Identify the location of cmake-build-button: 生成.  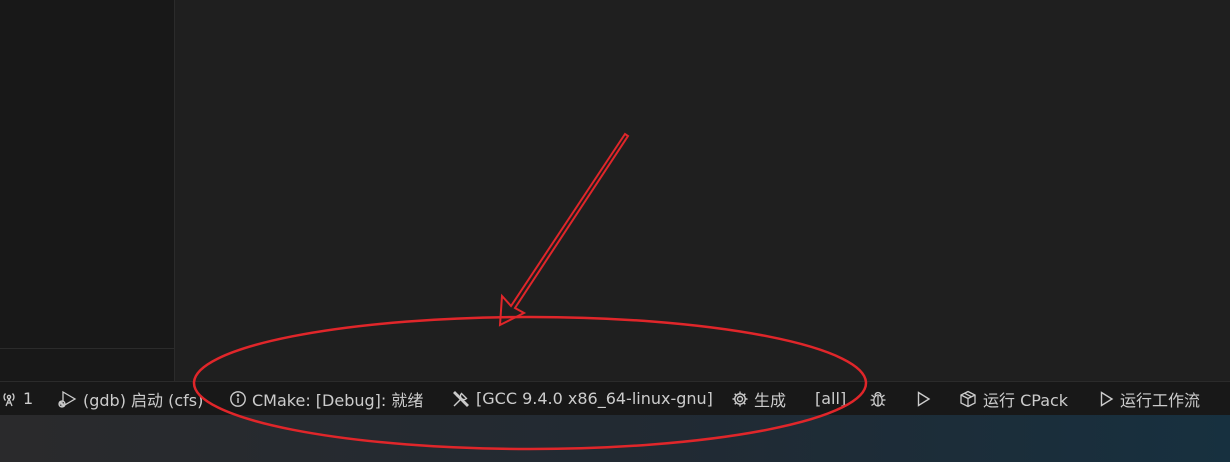
(758, 398).